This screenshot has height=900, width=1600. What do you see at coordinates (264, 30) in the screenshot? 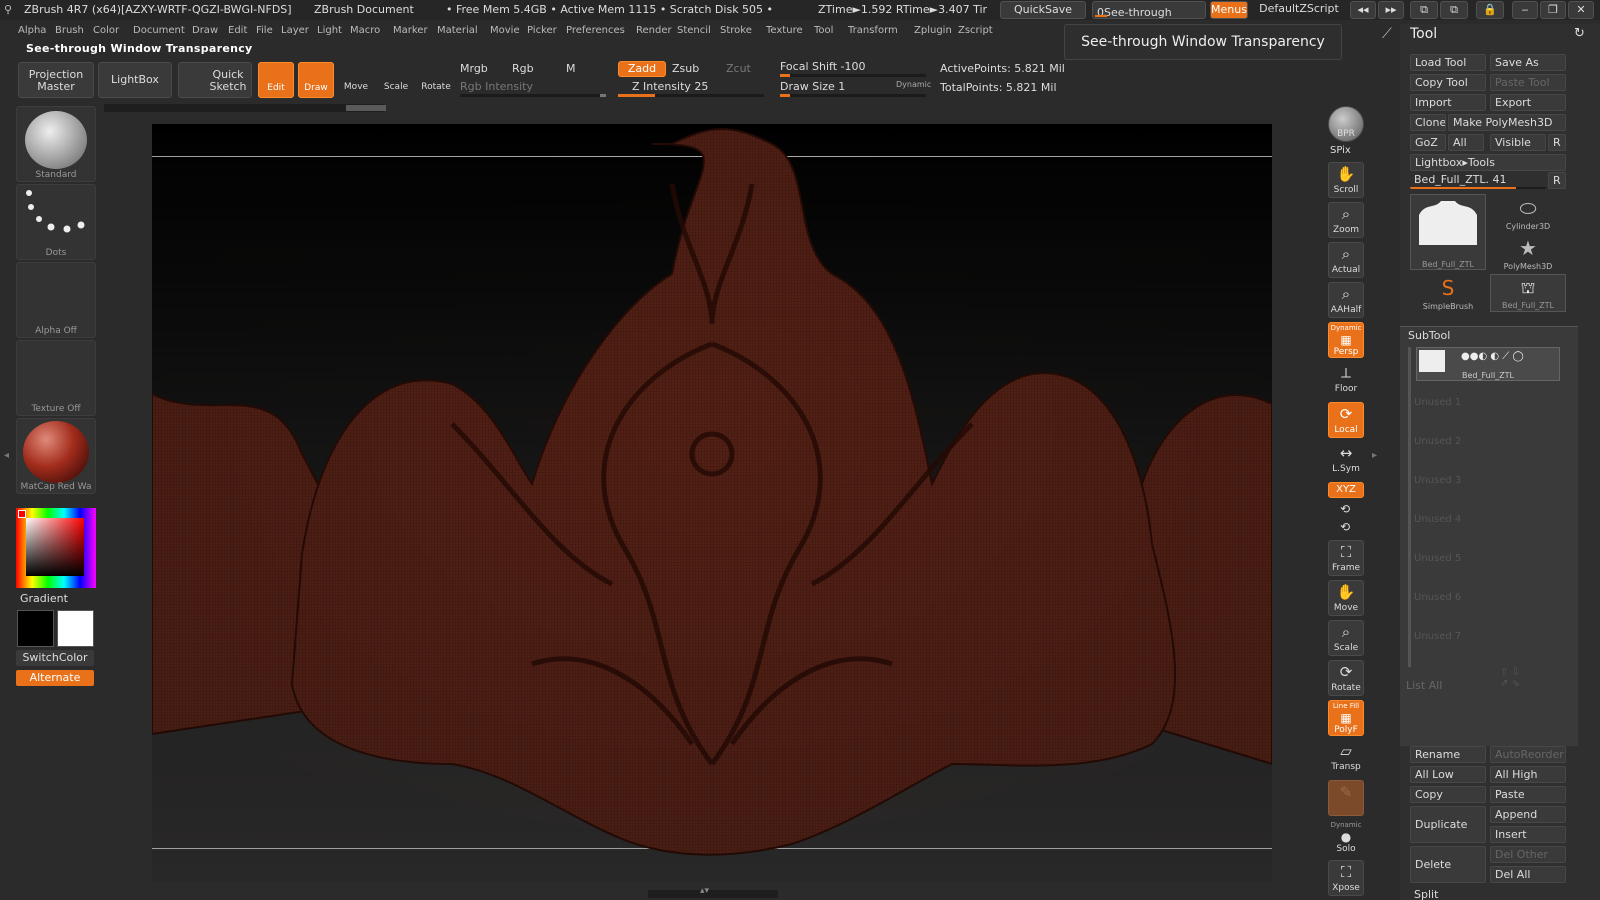
I see `menu-file: File` at bounding box center [264, 30].